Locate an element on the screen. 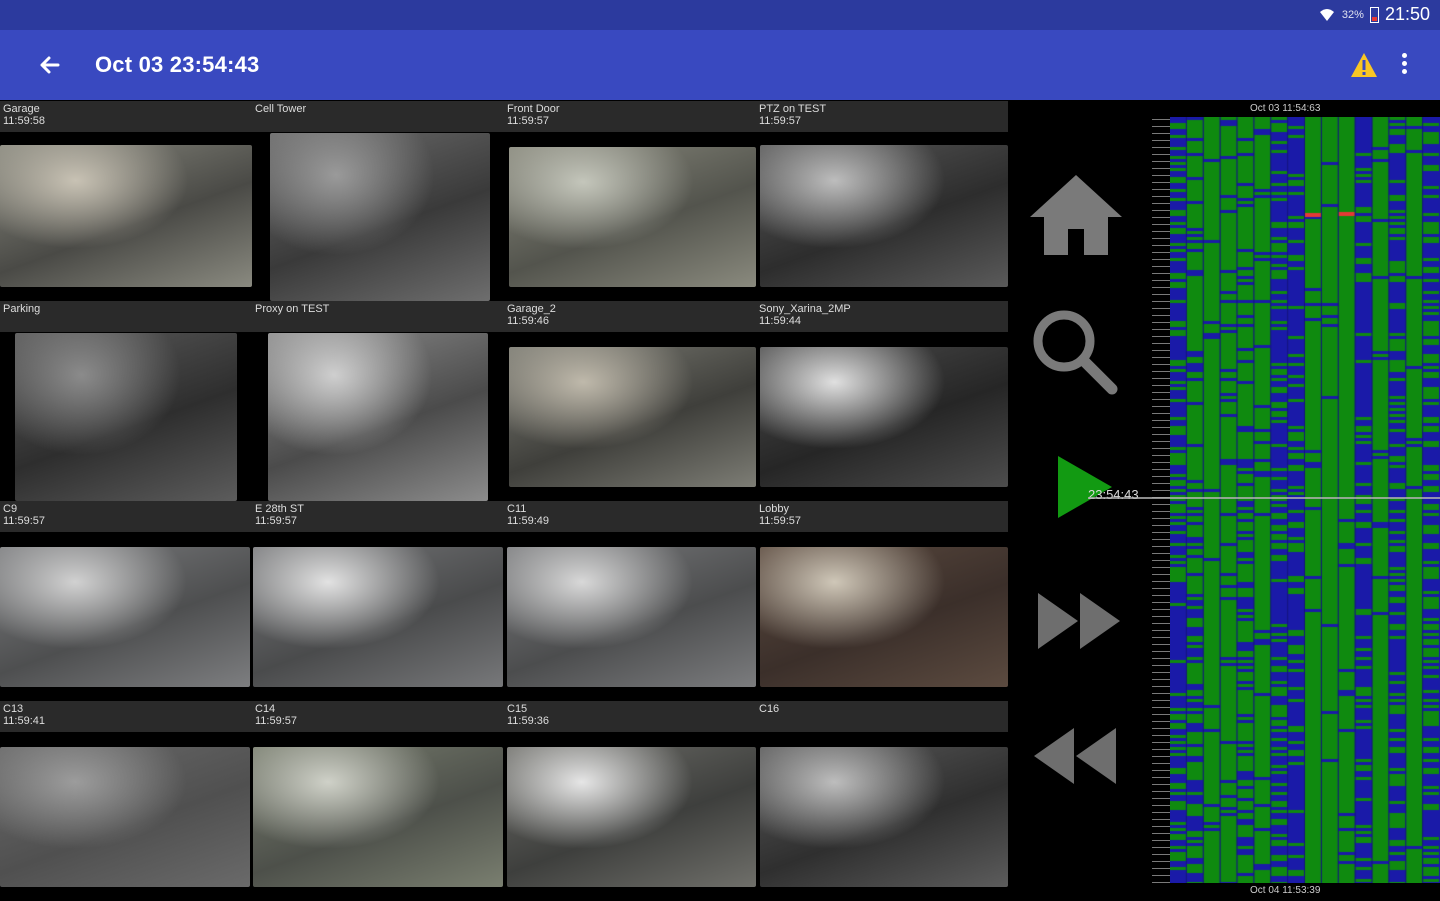 Image resolution: width=1440 pixels, height=901 pixels. camera-tile: C14 11:59:57 is located at coordinates (378, 801).